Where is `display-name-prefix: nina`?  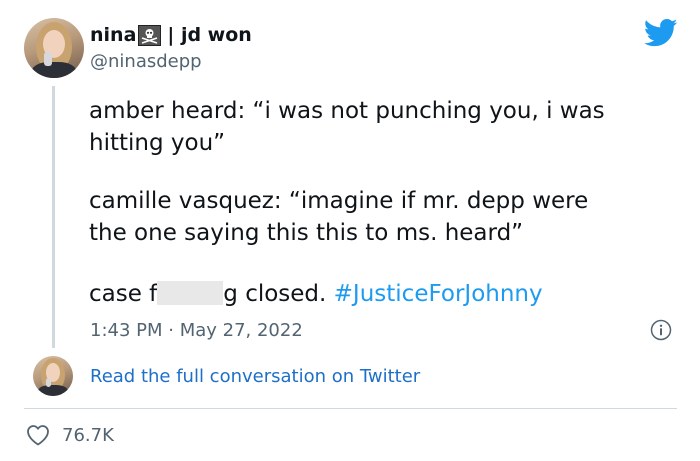 display-name-prefix: nina is located at coordinates (113, 35).